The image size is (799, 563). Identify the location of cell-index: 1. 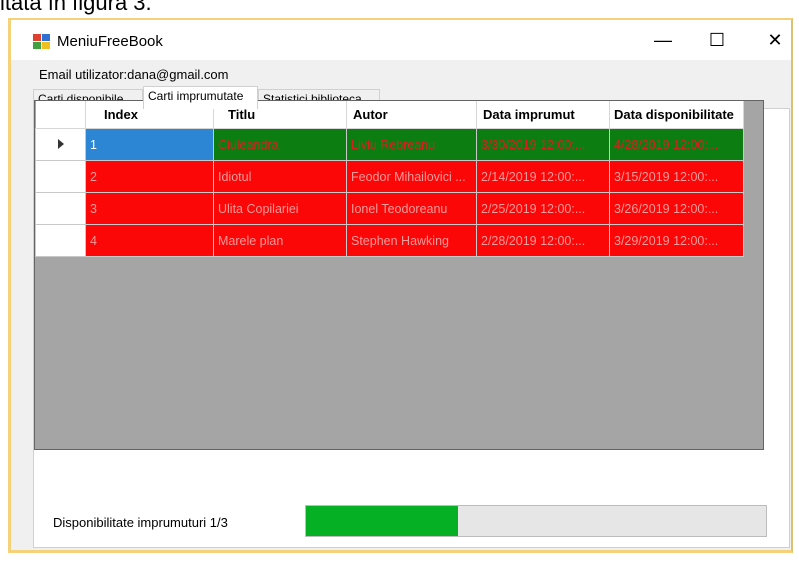
(149, 144).